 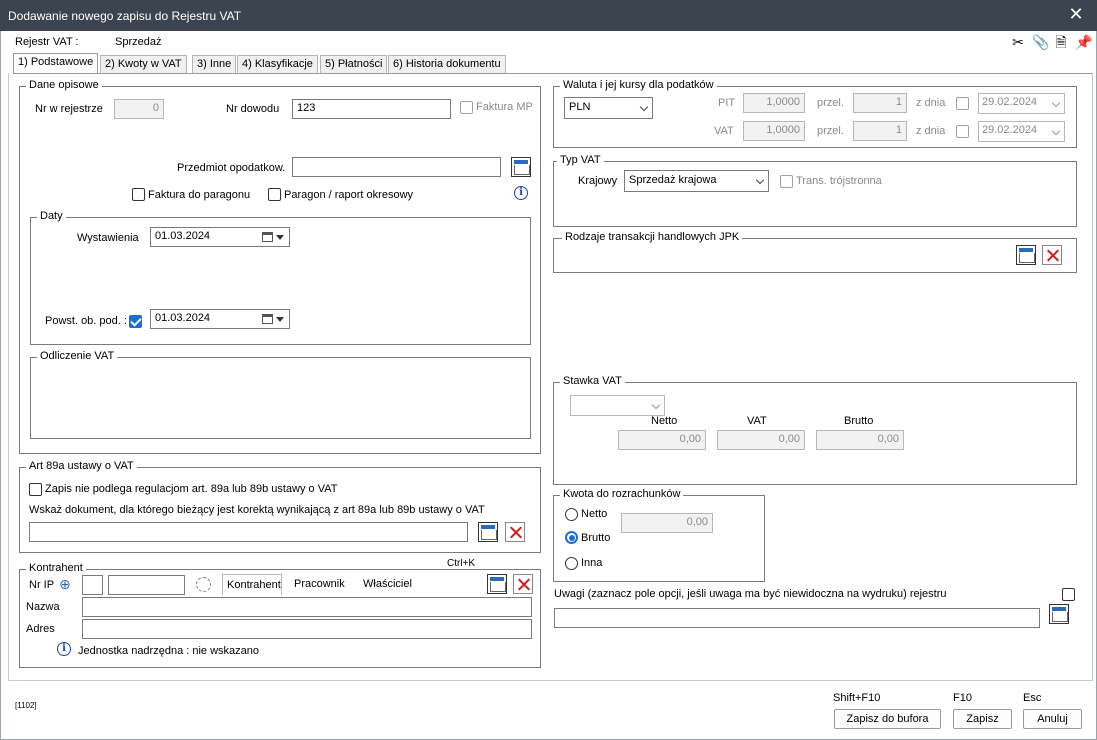 I want to click on currency-value: PLN, so click(x=580, y=107).